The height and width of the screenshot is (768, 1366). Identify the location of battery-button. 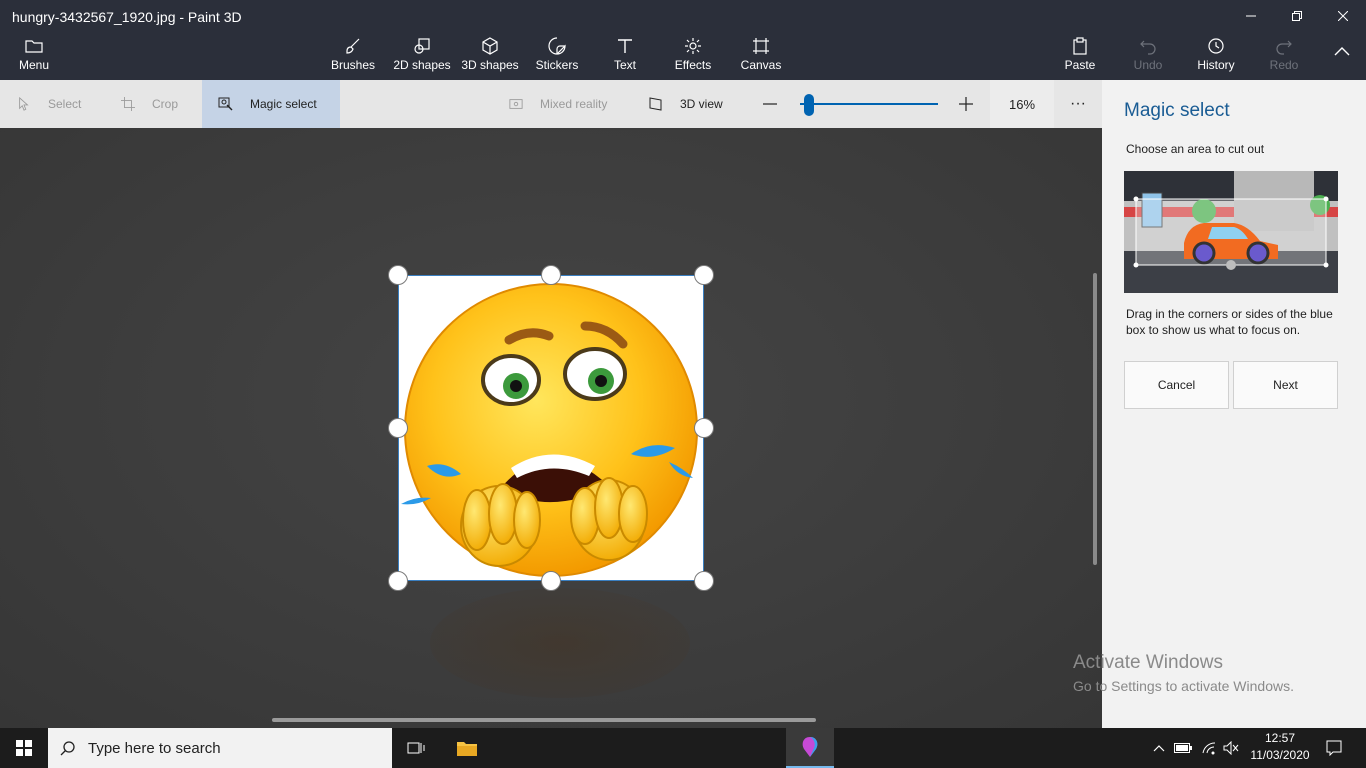
(1183, 748).